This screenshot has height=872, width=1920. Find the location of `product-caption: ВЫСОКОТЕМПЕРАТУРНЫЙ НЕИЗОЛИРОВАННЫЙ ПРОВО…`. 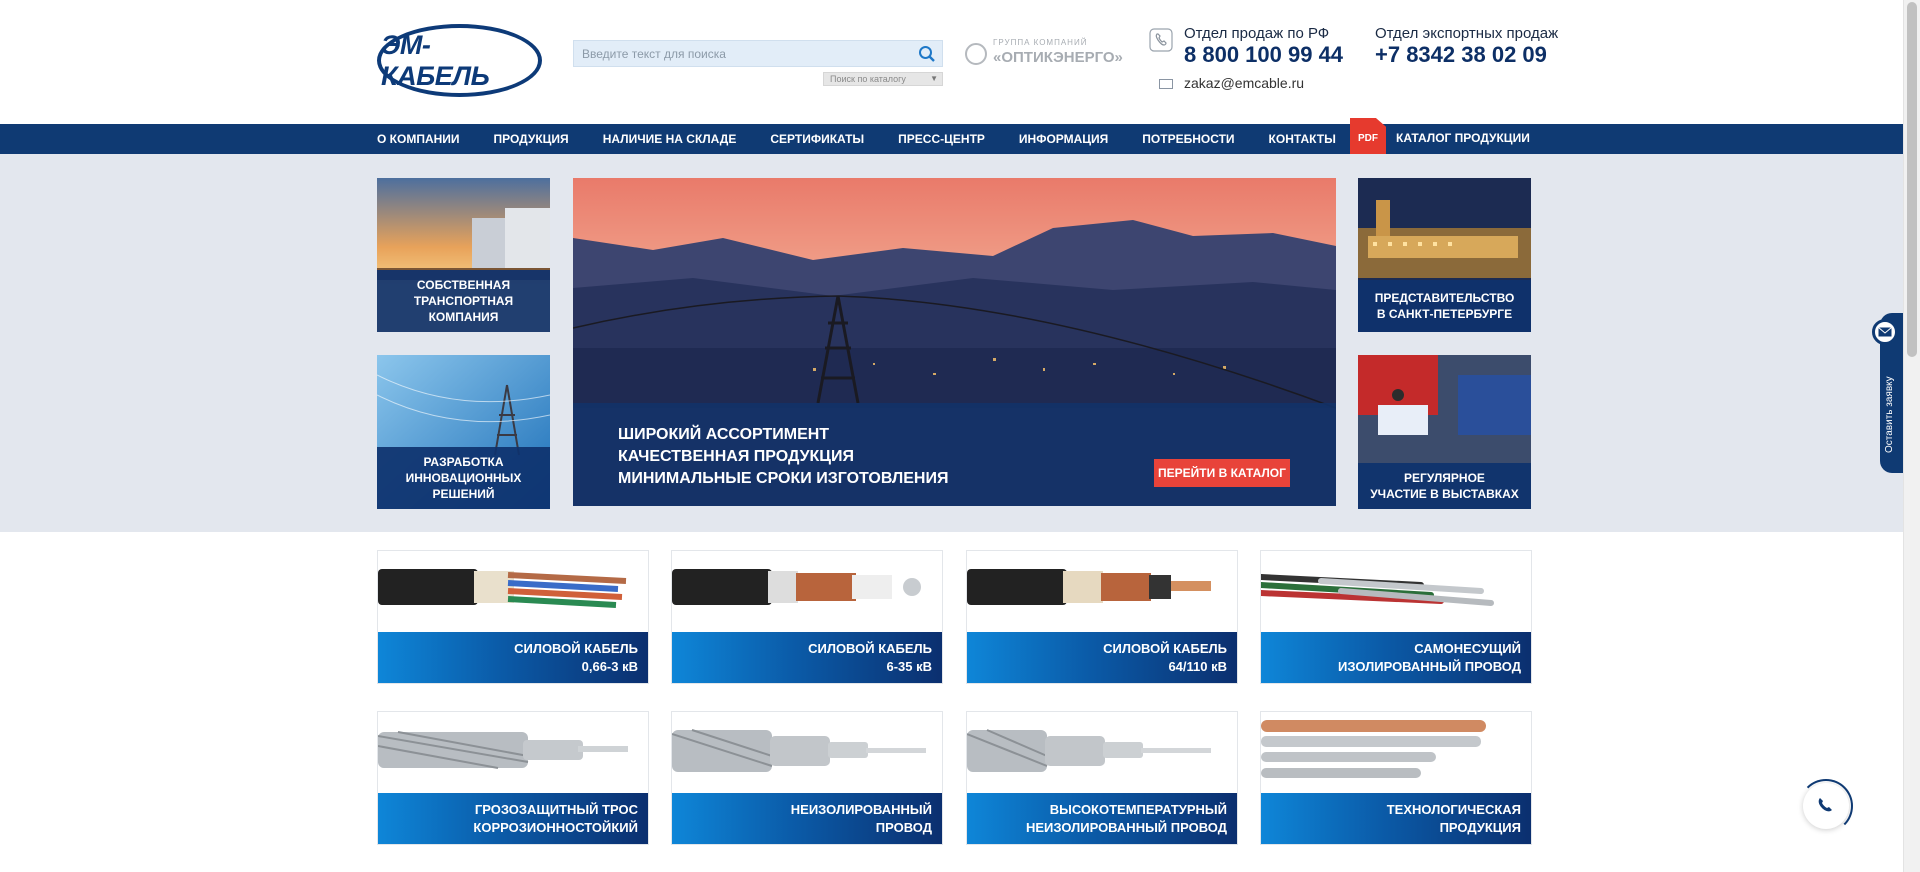

product-caption: ВЫСОКОТЕМПЕРАТУРНЫЙ НЕИЗОЛИРОВАННЫЙ ПРОВО… is located at coordinates (1102, 818).